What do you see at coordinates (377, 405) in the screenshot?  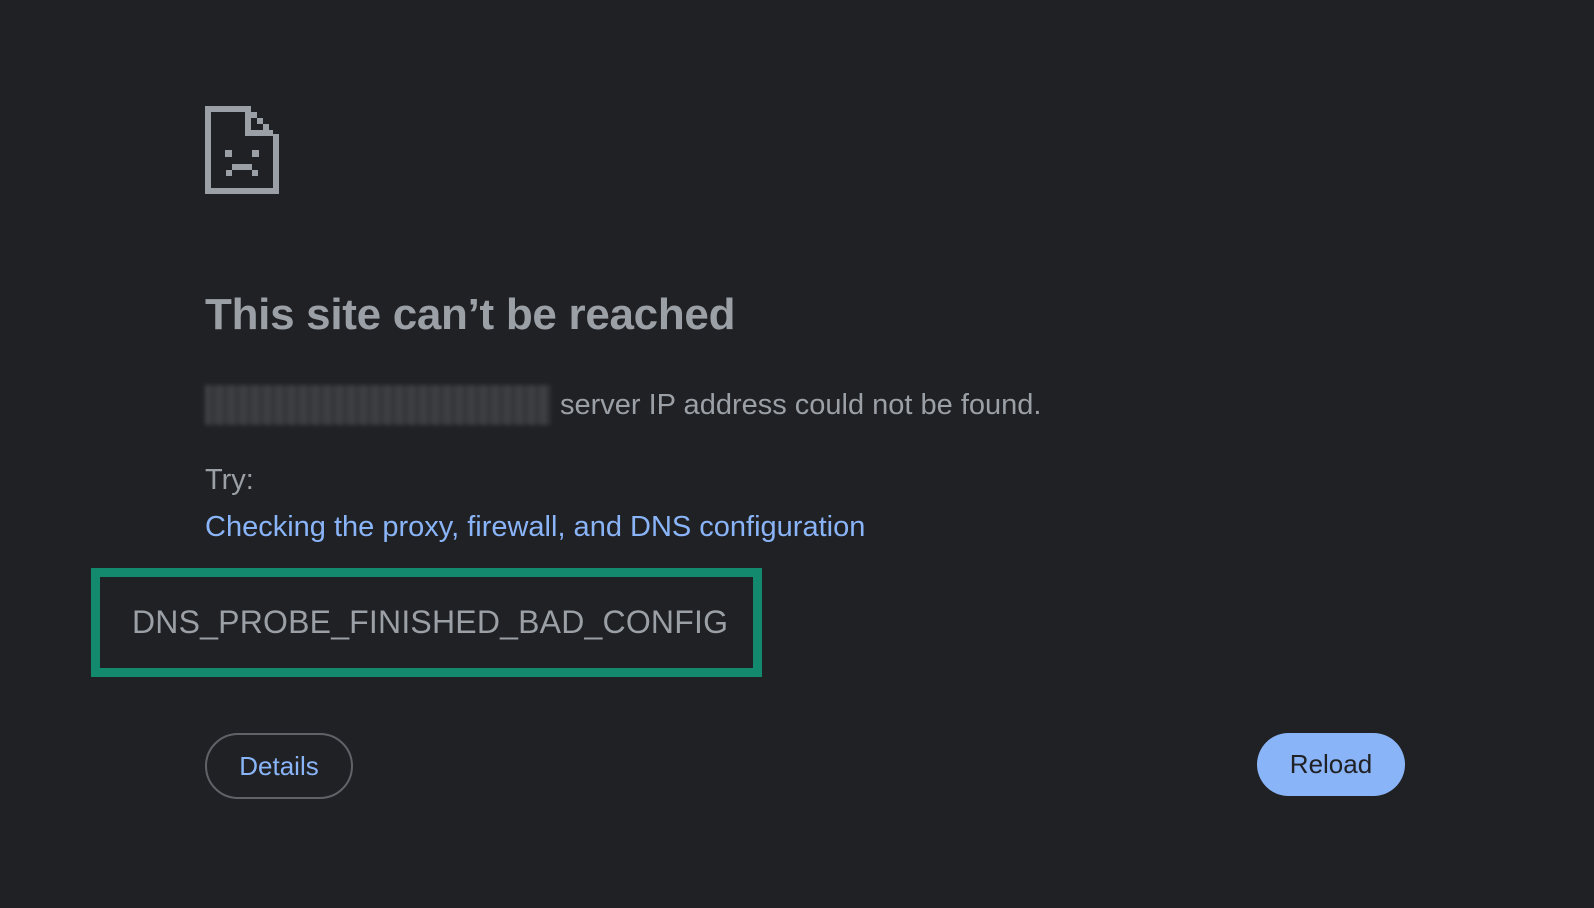 I see `redacted-hostname` at bounding box center [377, 405].